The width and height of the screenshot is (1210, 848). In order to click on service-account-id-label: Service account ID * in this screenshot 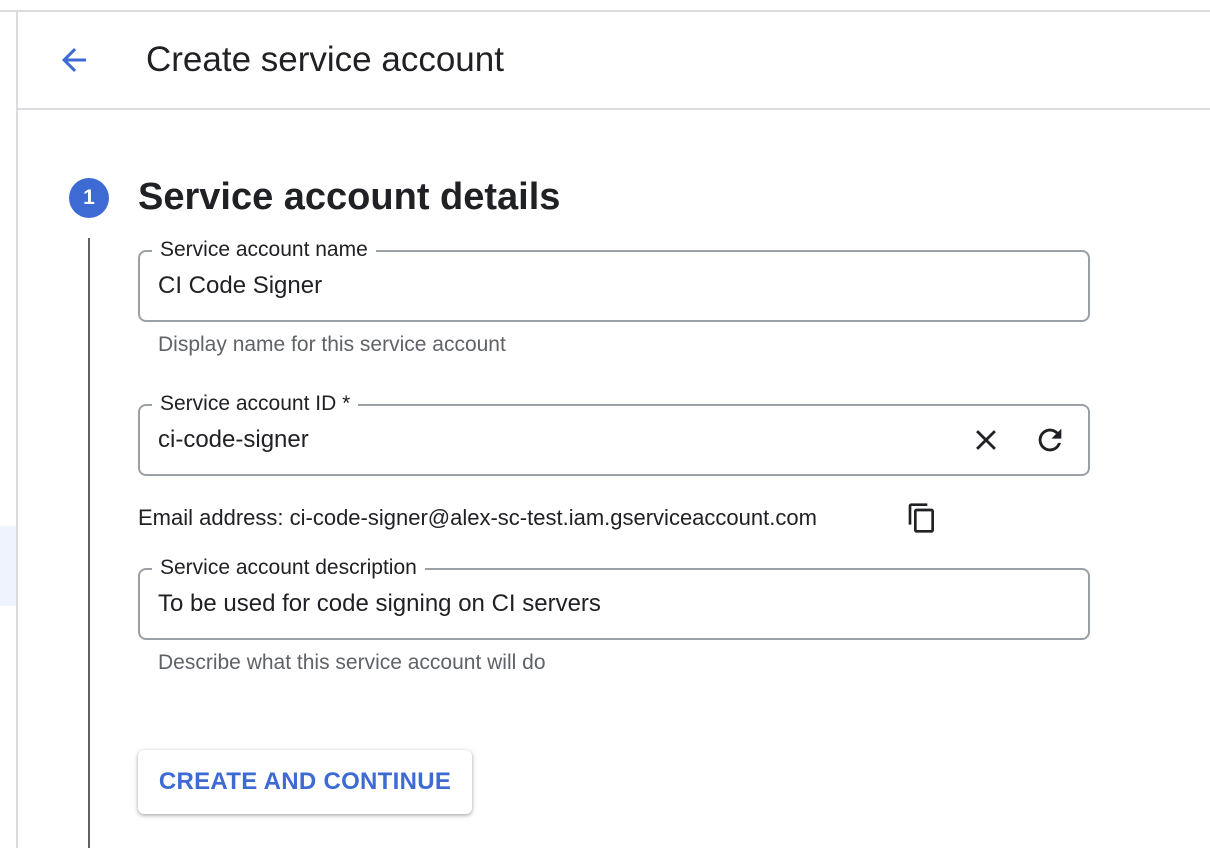, I will do `click(255, 404)`.